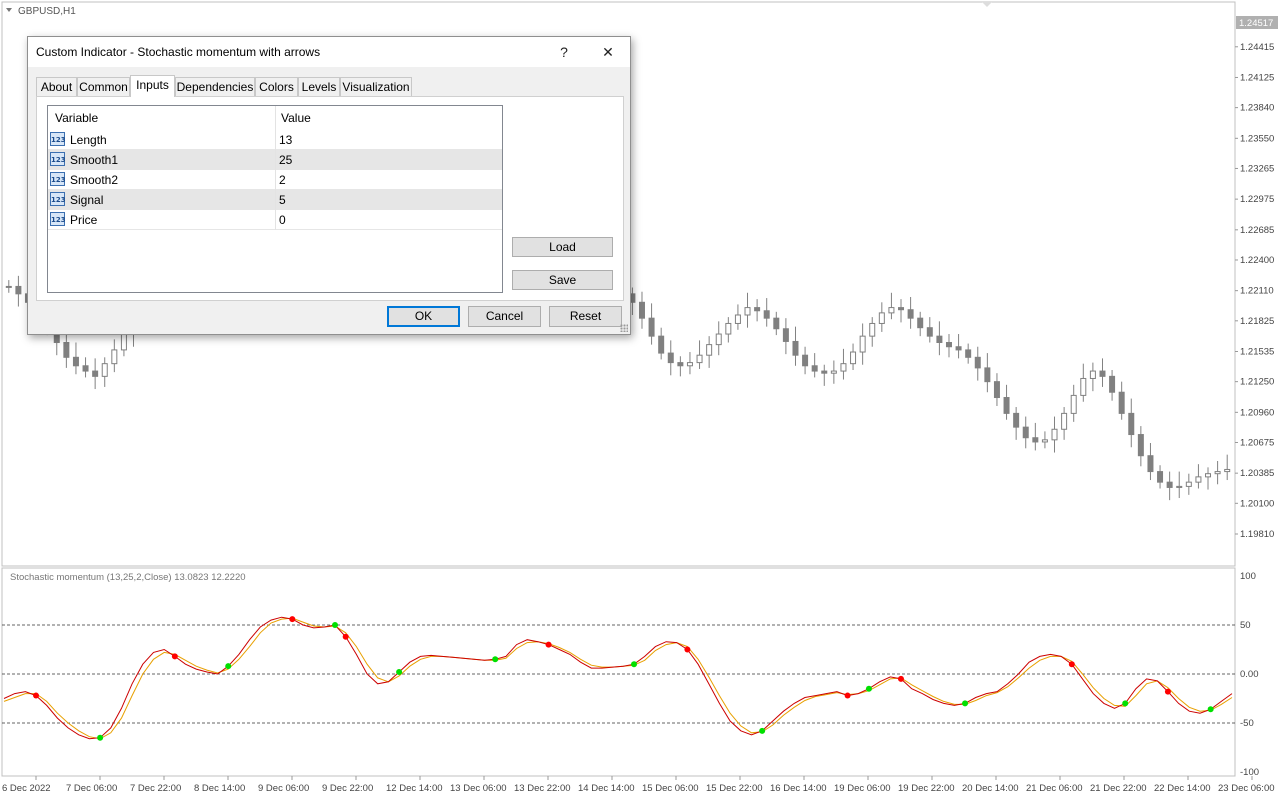  I want to click on time-tick-label: 16 Dec 14:00, so click(798, 788).